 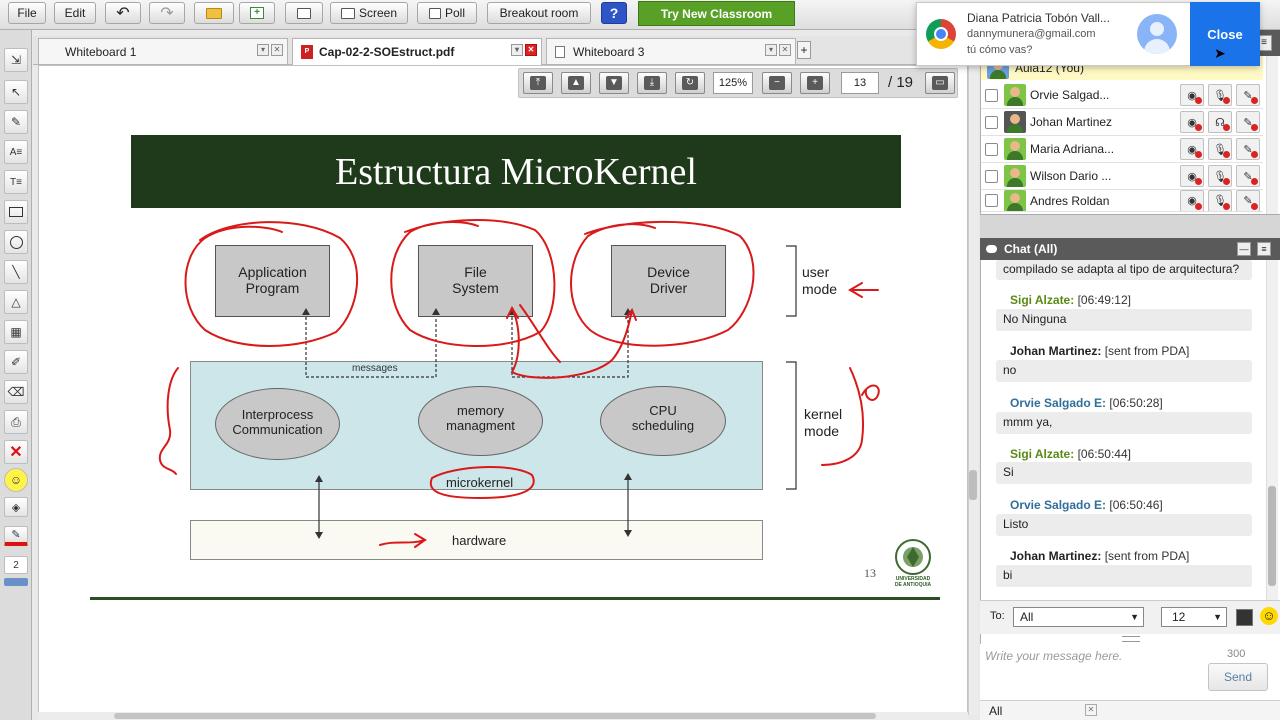 What do you see at coordinates (1122, 149) in the screenshot?
I see `participant-row: Maria Adriana... ◉ 🎙 ✎` at bounding box center [1122, 149].